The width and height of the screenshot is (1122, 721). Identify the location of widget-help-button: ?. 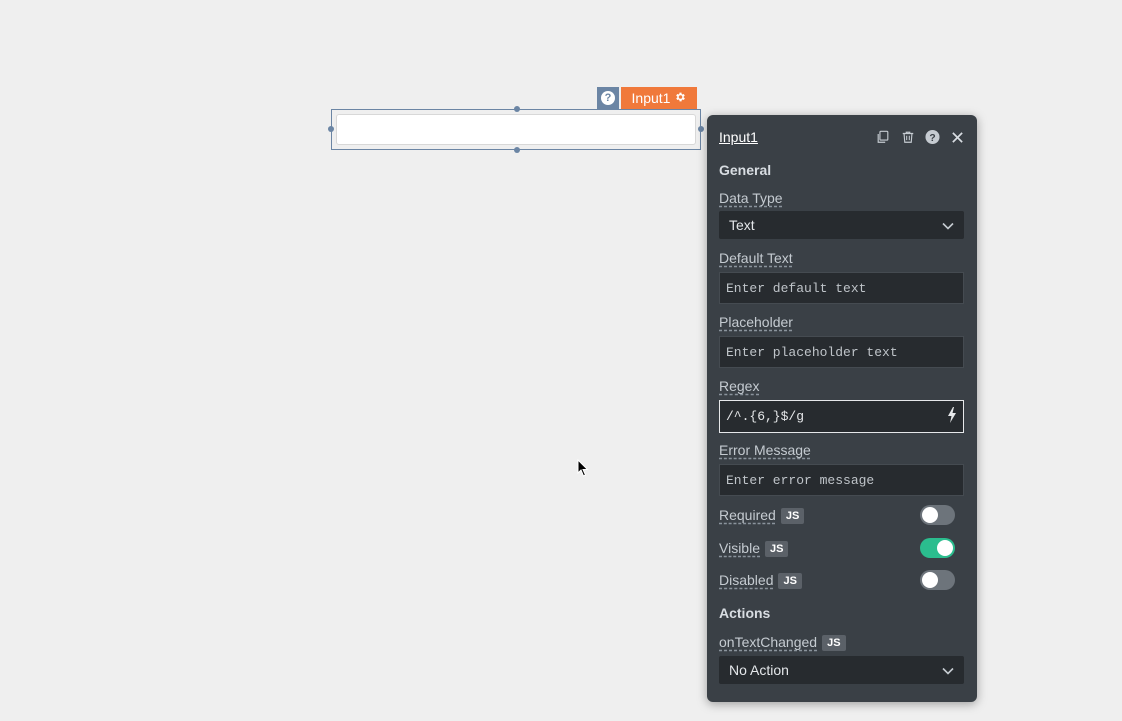
(608, 98).